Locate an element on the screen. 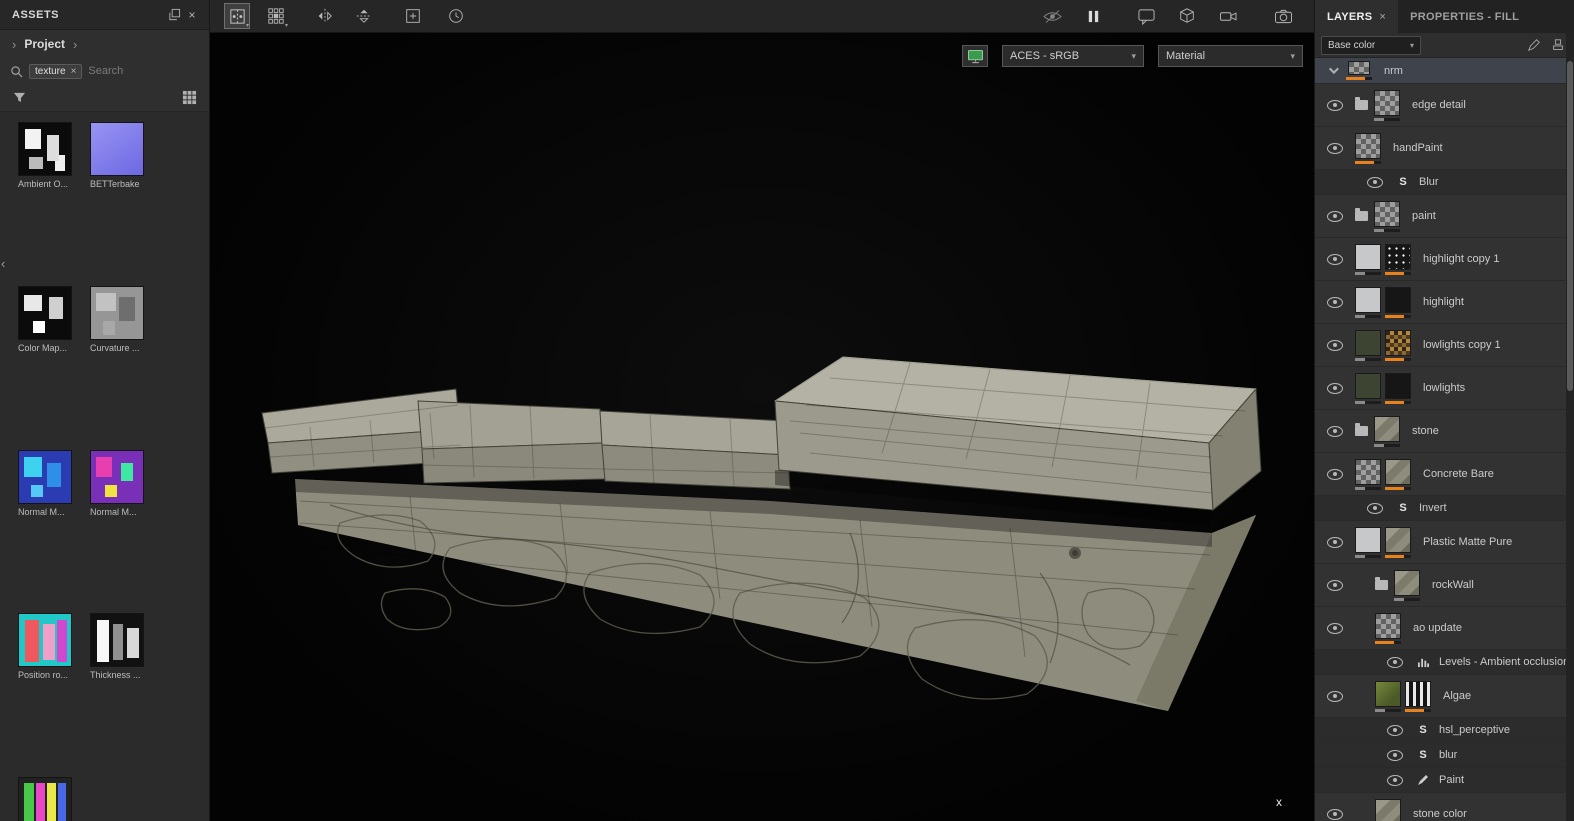 Image resolution: width=1574 pixels, height=821 pixels. asset-thumbnail-position is located at coordinates (45, 640).